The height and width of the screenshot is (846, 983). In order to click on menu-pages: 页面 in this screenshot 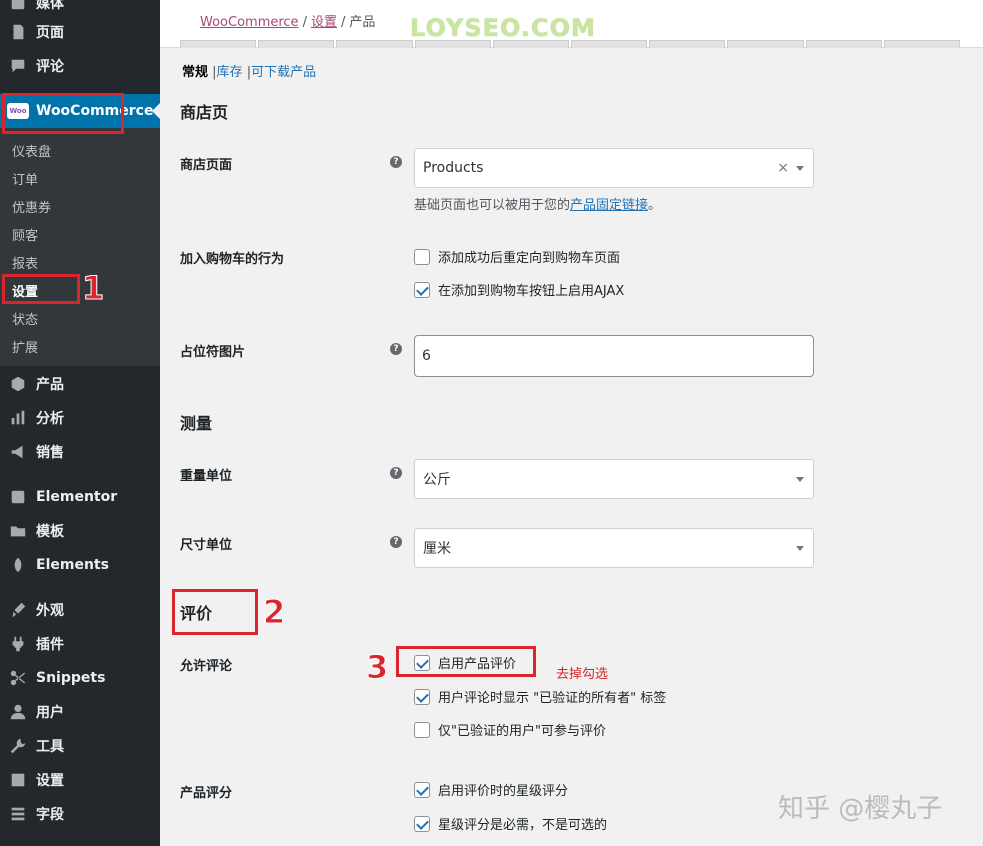, I will do `click(80, 32)`.